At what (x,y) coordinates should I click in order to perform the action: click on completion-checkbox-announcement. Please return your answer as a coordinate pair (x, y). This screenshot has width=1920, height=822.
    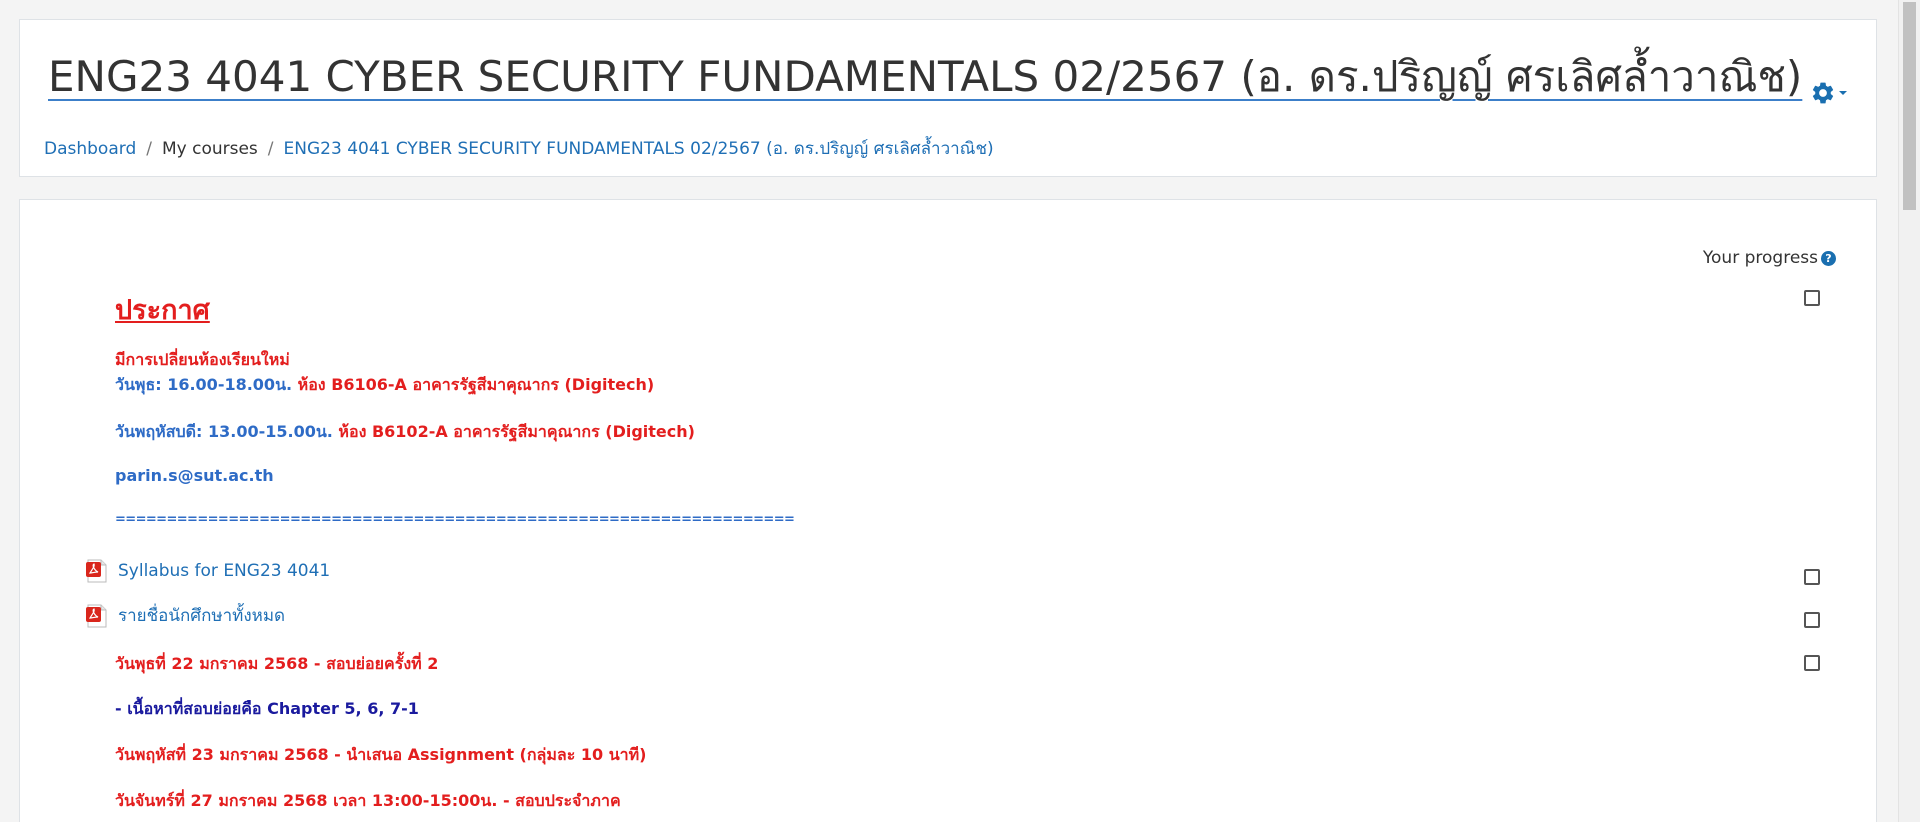
    Looking at the image, I should click on (1812, 298).